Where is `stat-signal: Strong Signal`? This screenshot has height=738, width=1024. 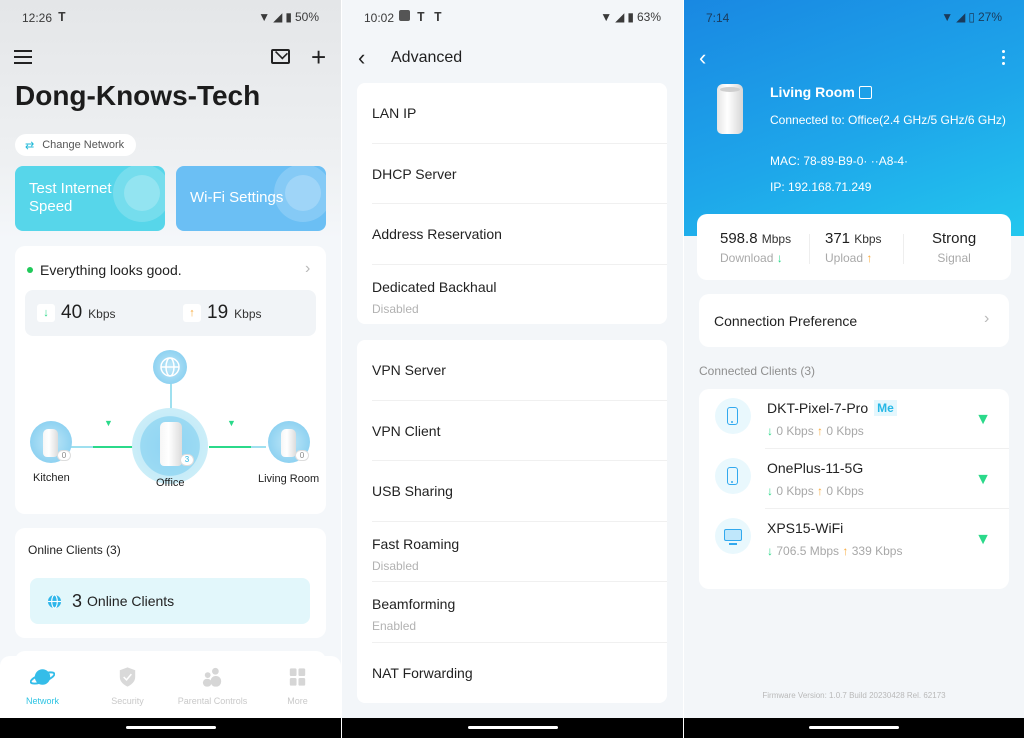 stat-signal: Strong Signal is located at coordinates (954, 247).